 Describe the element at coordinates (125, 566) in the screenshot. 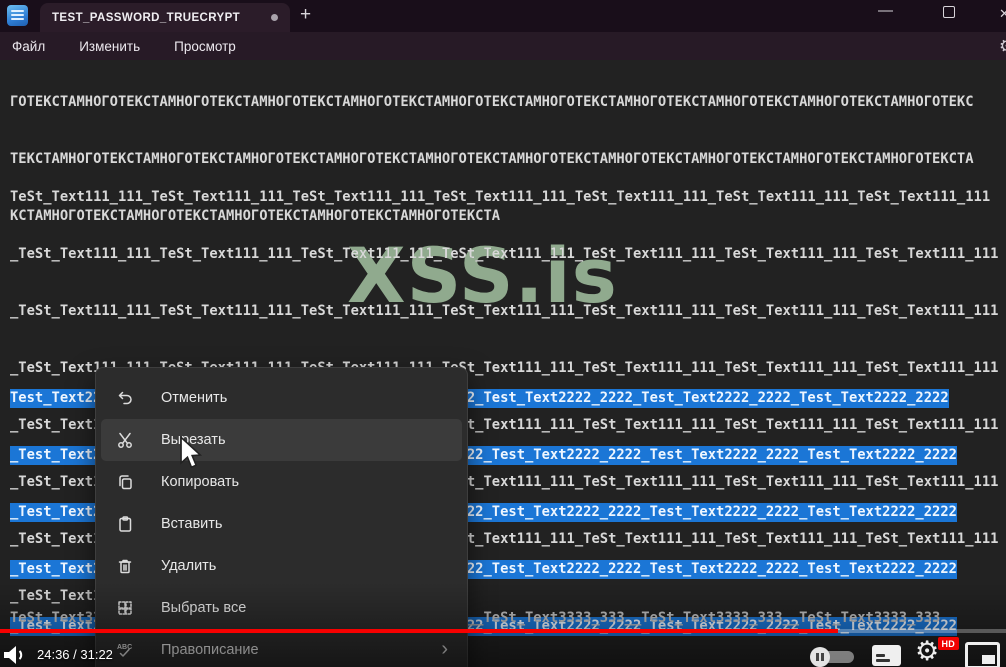

I see `delete-icon` at that location.